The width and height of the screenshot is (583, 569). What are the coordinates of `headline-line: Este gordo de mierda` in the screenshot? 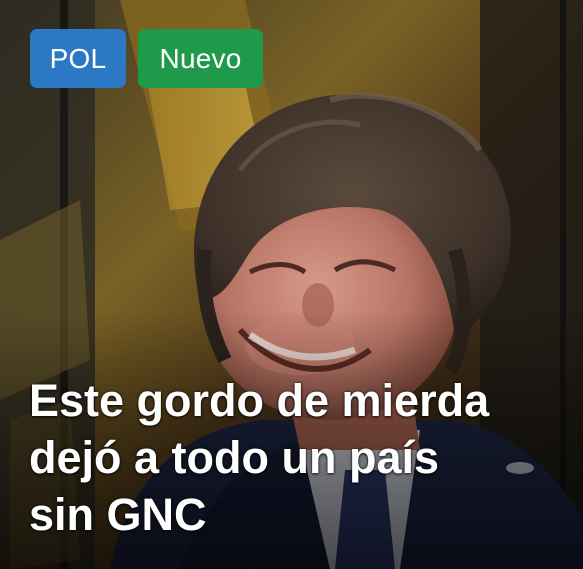 It's located at (259, 400).